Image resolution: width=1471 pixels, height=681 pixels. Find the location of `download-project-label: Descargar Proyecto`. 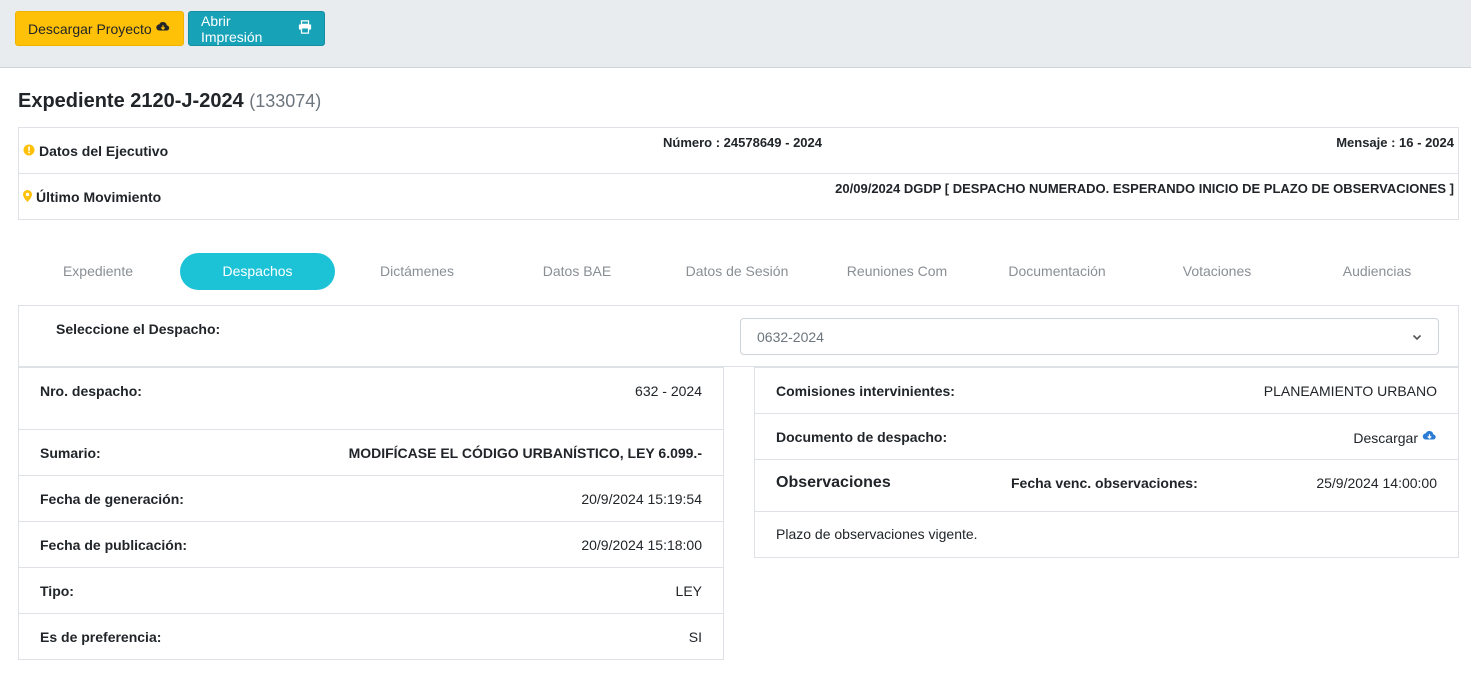

download-project-label: Descargar Proyecto is located at coordinates (90, 28).